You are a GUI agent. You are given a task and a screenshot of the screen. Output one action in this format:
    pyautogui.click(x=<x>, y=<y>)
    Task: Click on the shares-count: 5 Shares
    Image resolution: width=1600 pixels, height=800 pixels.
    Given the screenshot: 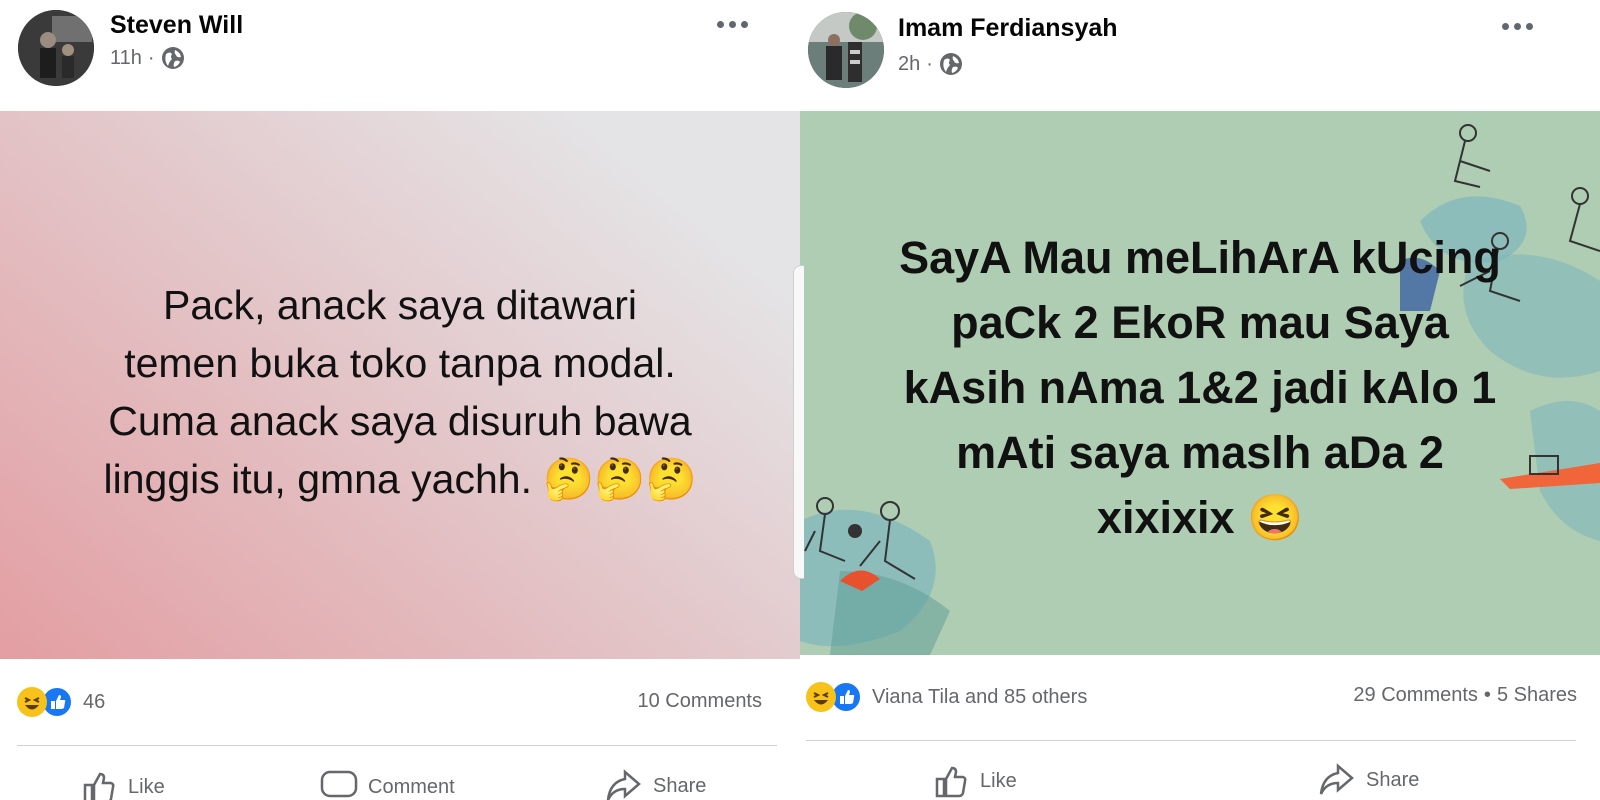 What is the action you would take?
    pyautogui.click(x=1537, y=695)
    